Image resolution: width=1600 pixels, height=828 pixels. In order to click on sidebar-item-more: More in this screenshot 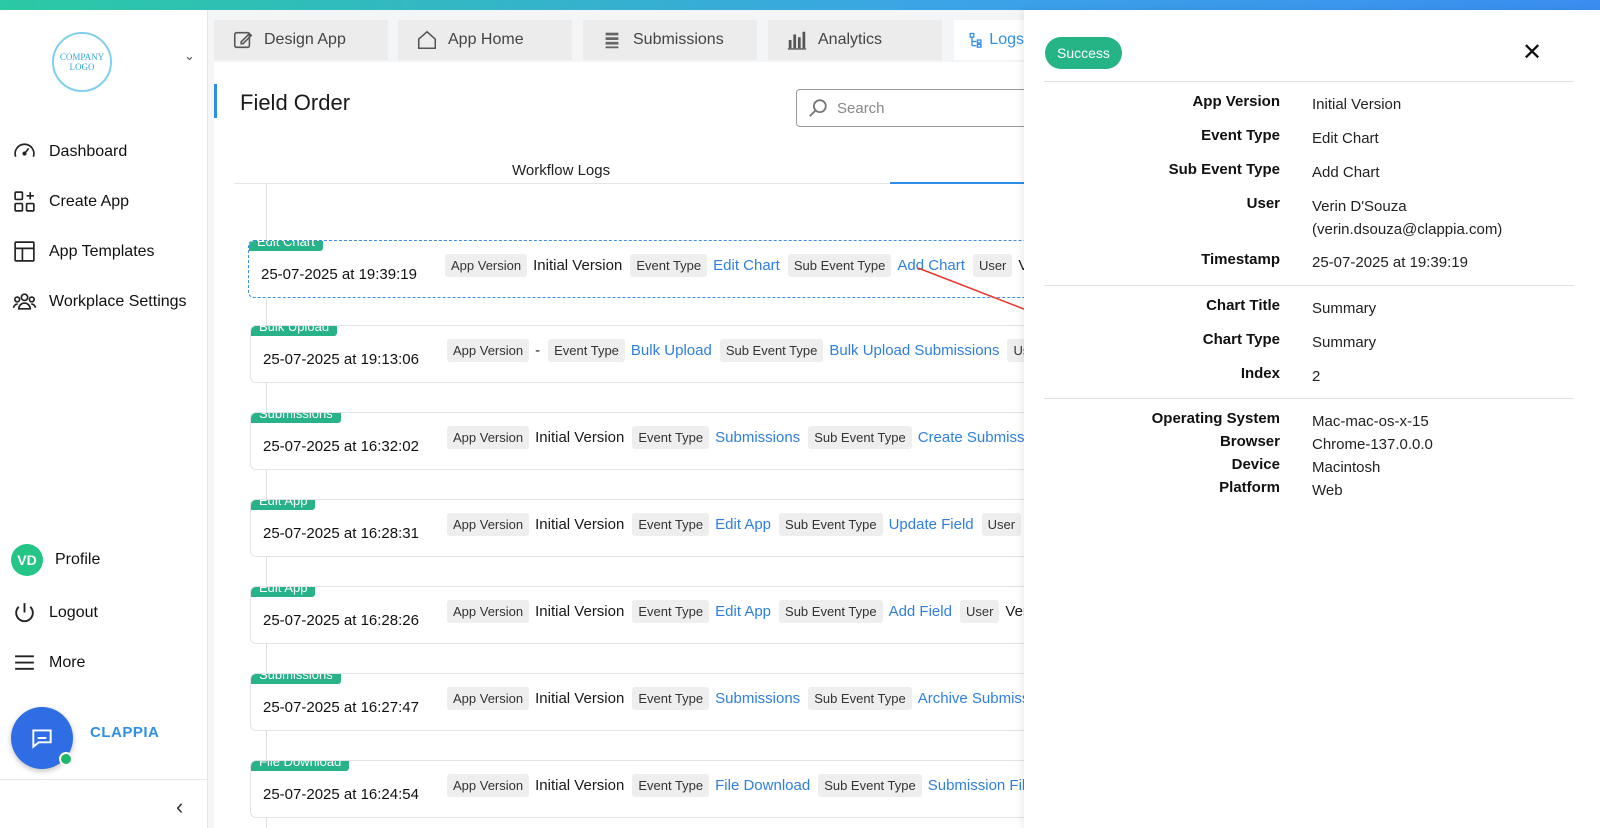, I will do `click(48, 662)`.